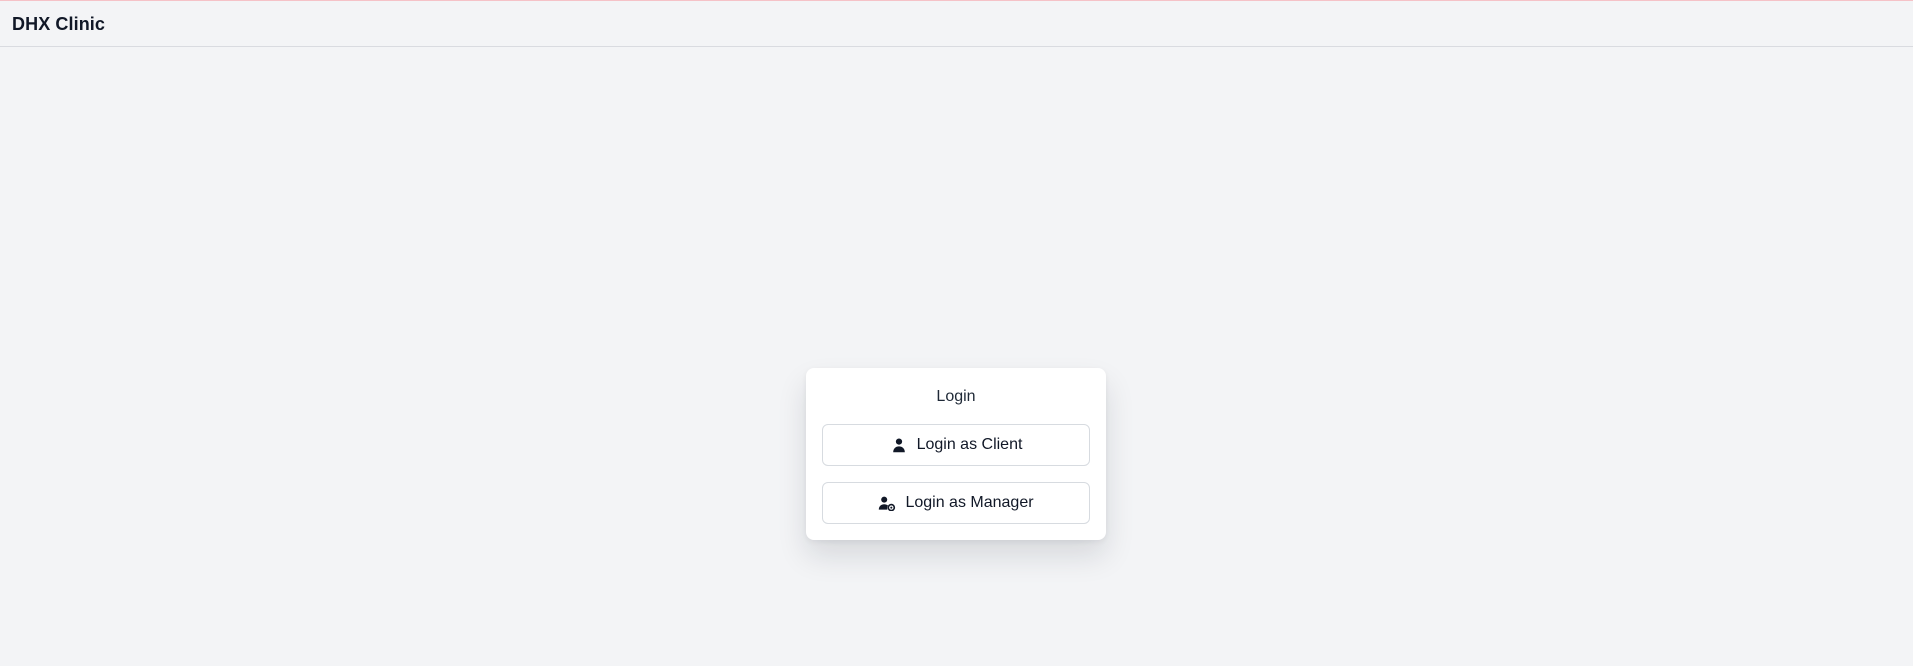 The image size is (1913, 666). What do you see at coordinates (969, 444) in the screenshot?
I see `login-as-client-label: Login as Client` at bounding box center [969, 444].